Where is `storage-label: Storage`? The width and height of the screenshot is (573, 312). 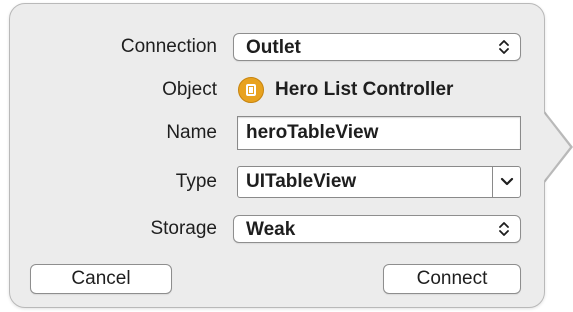
storage-label: Storage is located at coordinates (183, 228).